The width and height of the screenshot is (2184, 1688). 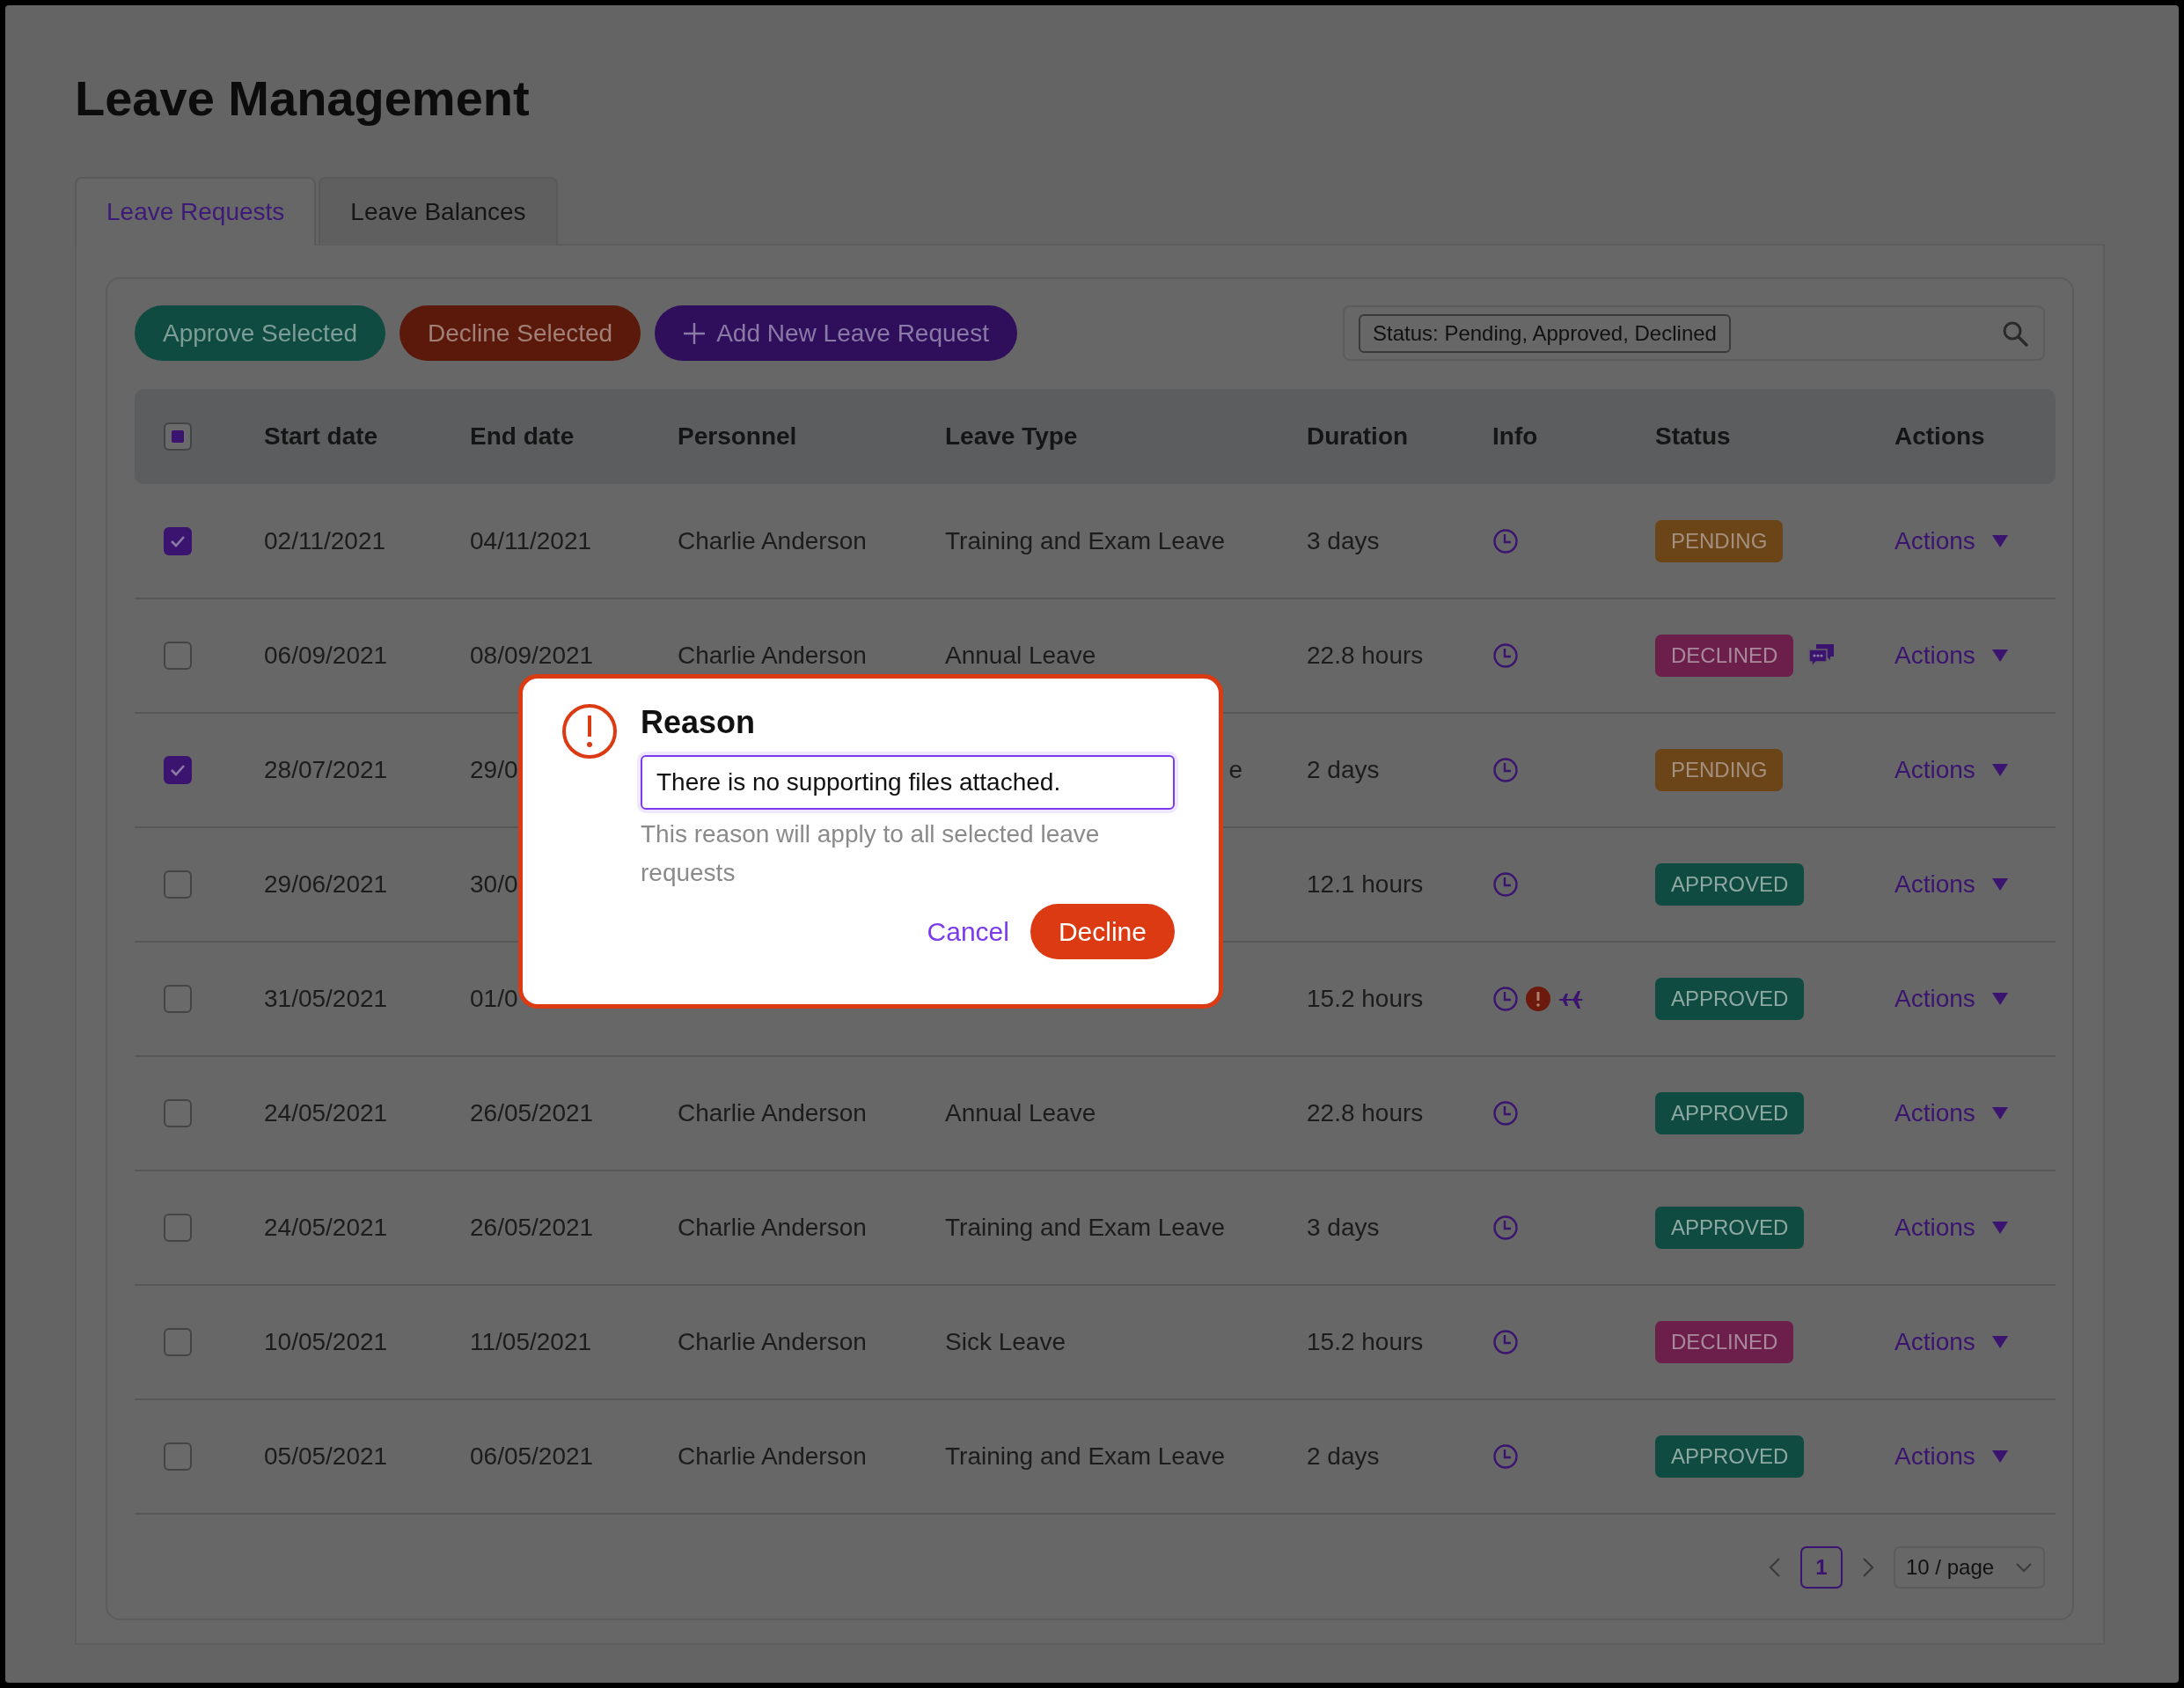 I want to click on chevron-left-icon, so click(x=1775, y=1568).